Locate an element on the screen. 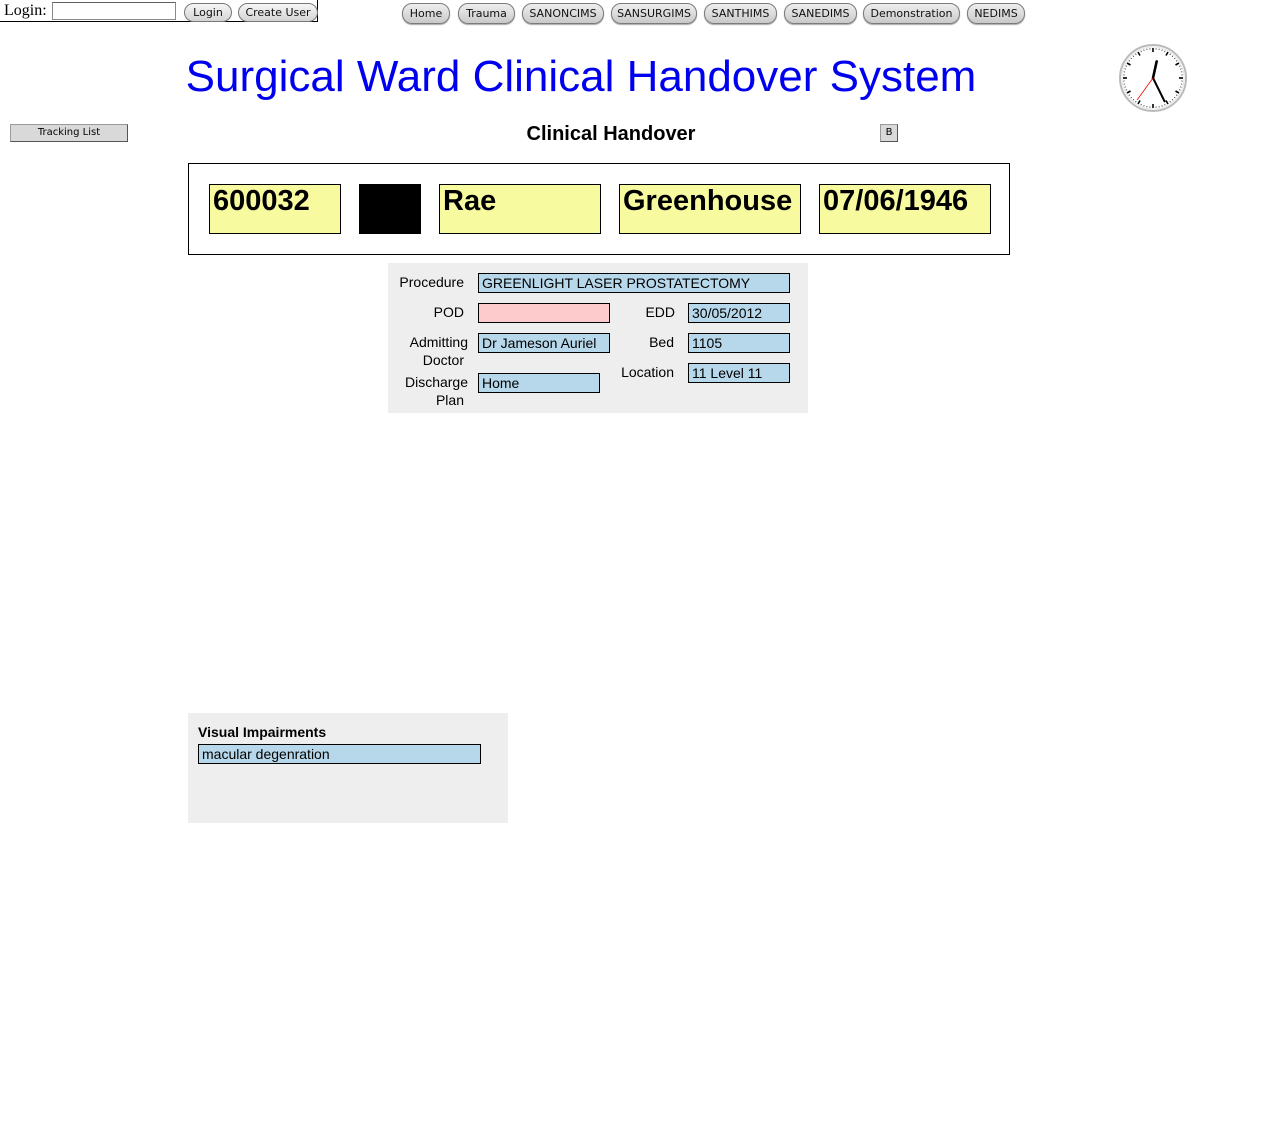 This screenshot has width=1264, height=1123. edd-label: EDD is located at coordinates (660, 312).